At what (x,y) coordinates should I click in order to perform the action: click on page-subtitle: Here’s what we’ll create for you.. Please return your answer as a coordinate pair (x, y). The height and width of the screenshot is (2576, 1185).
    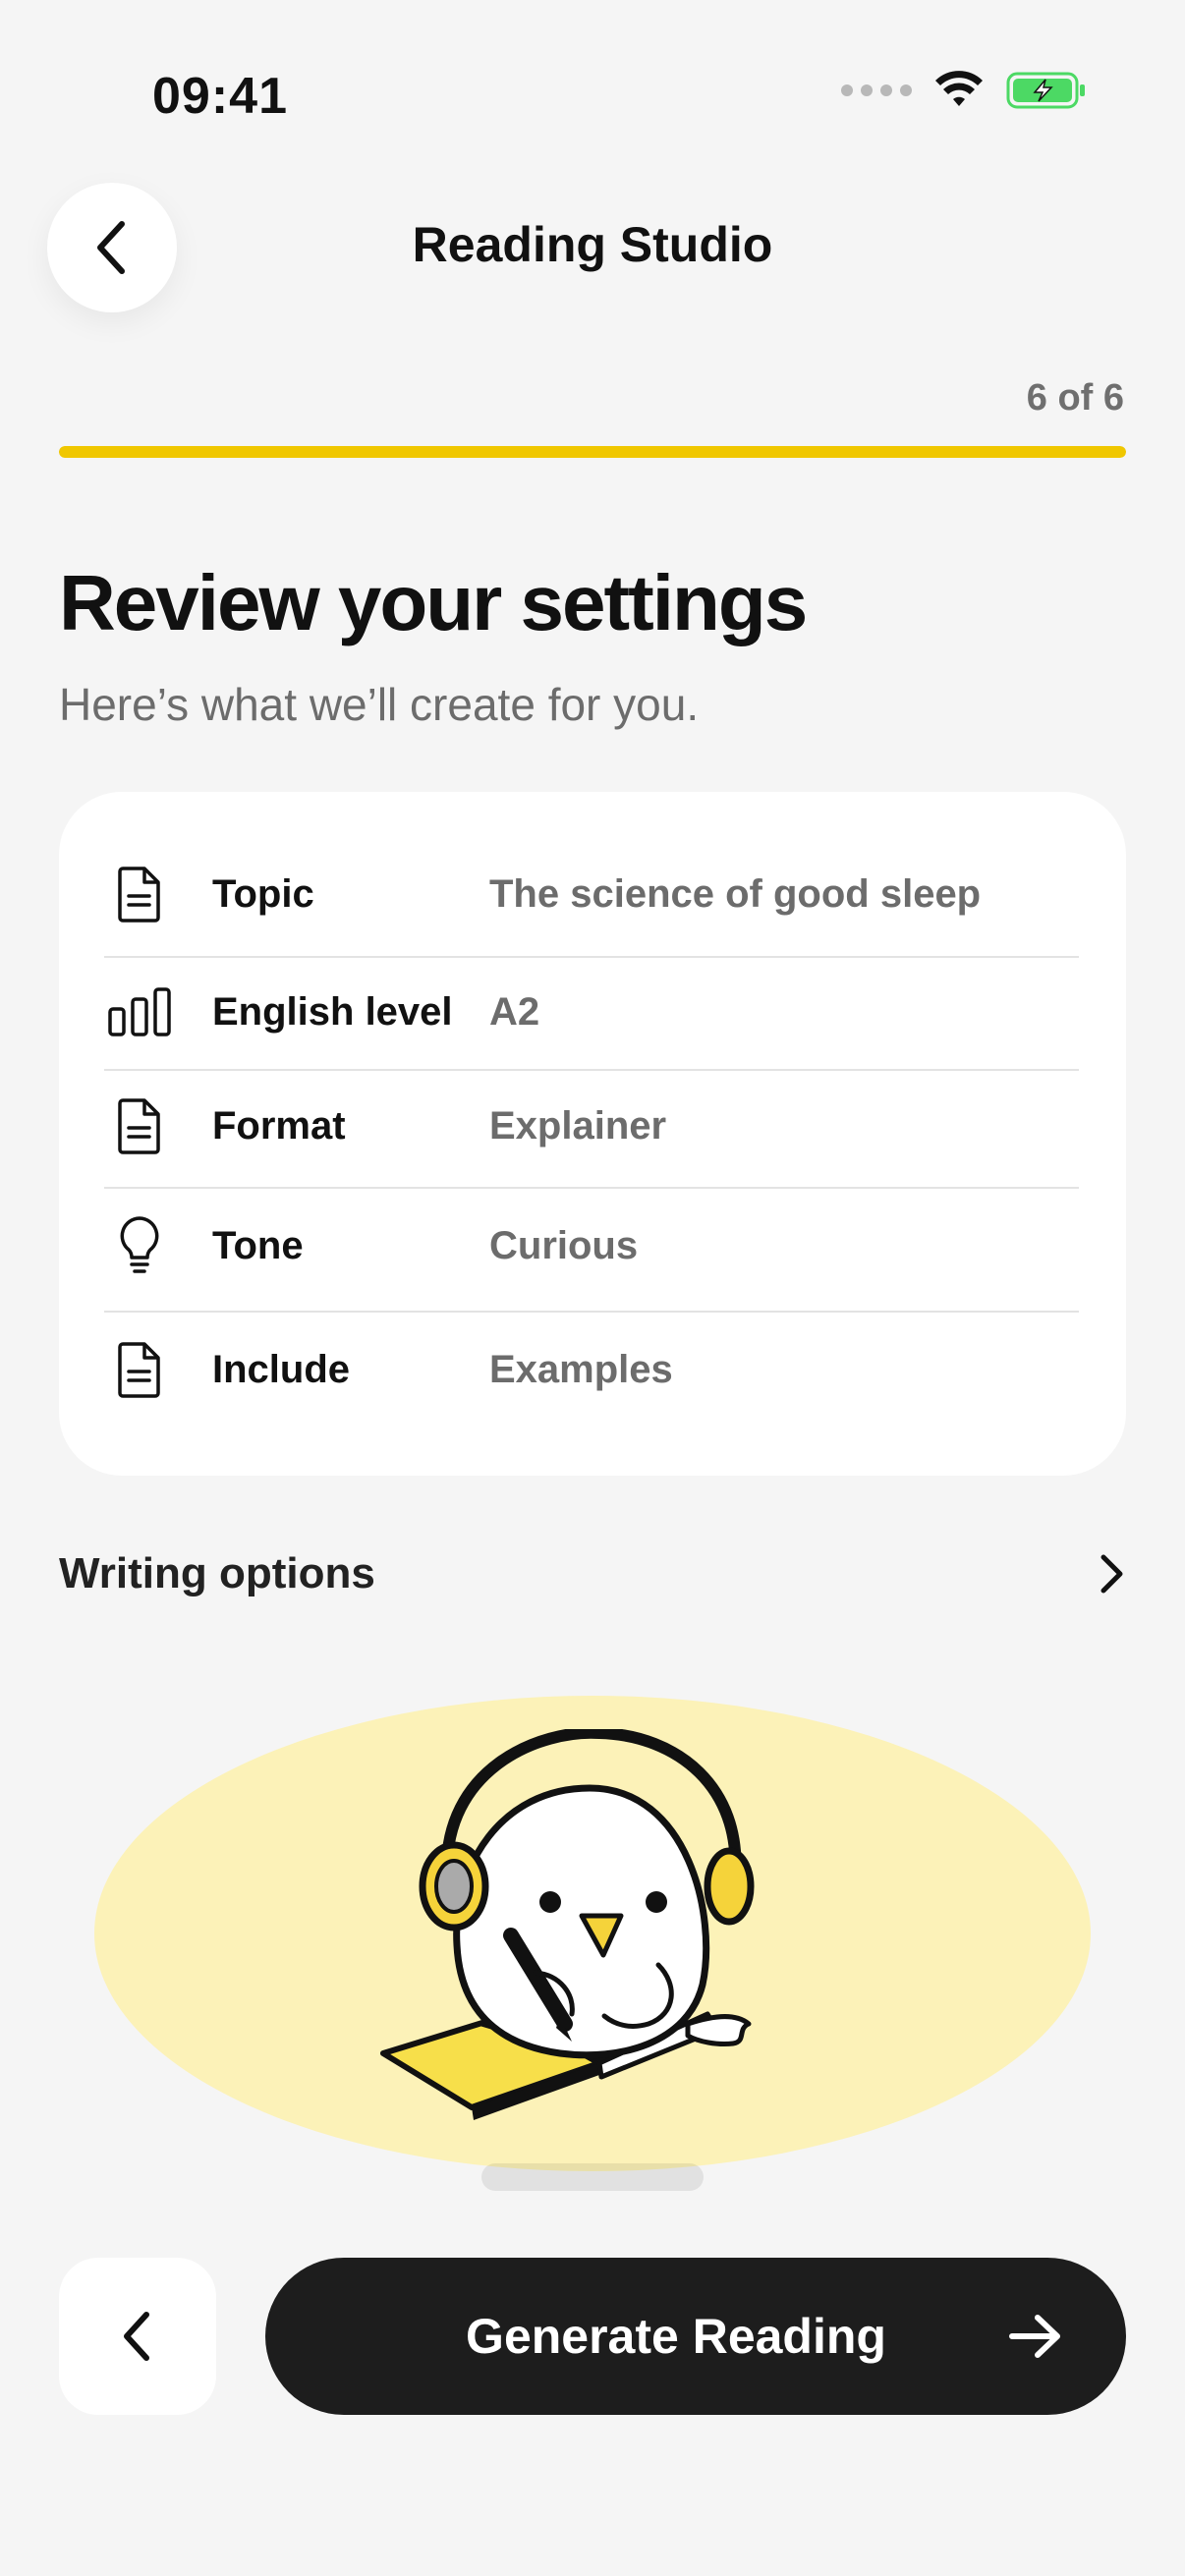
    Looking at the image, I should click on (380, 704).